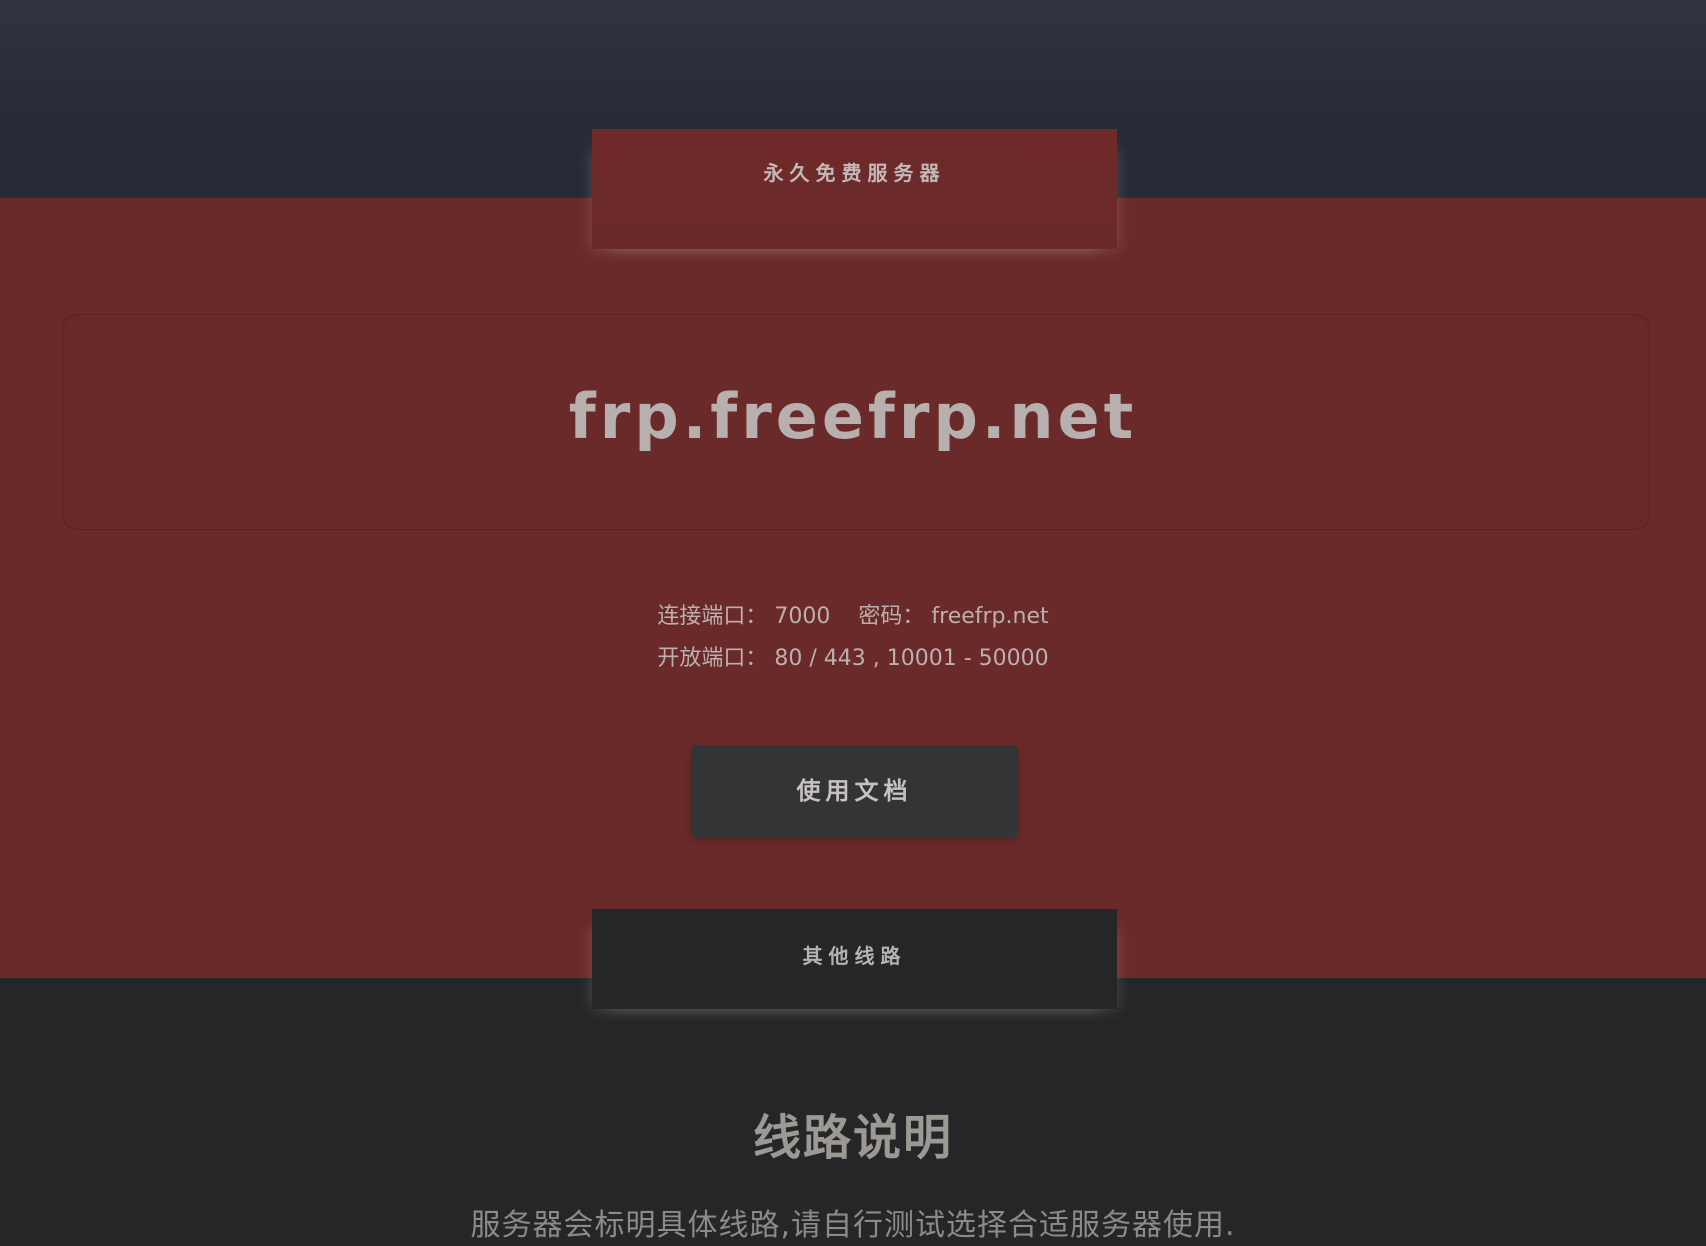 The image size is (1706, 1246). I want to click on connect-port-label: 连接端口：, so click(712, 616).